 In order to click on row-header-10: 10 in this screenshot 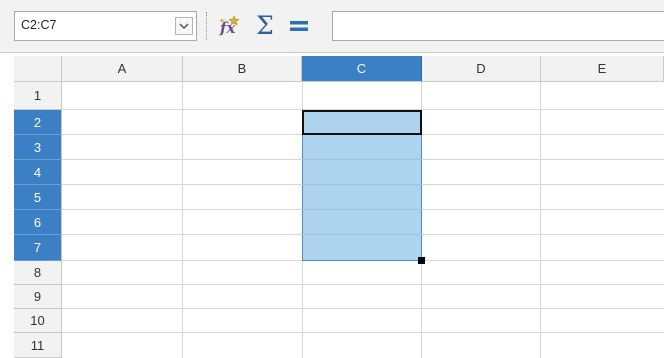, I will do `click(38, 321)`.